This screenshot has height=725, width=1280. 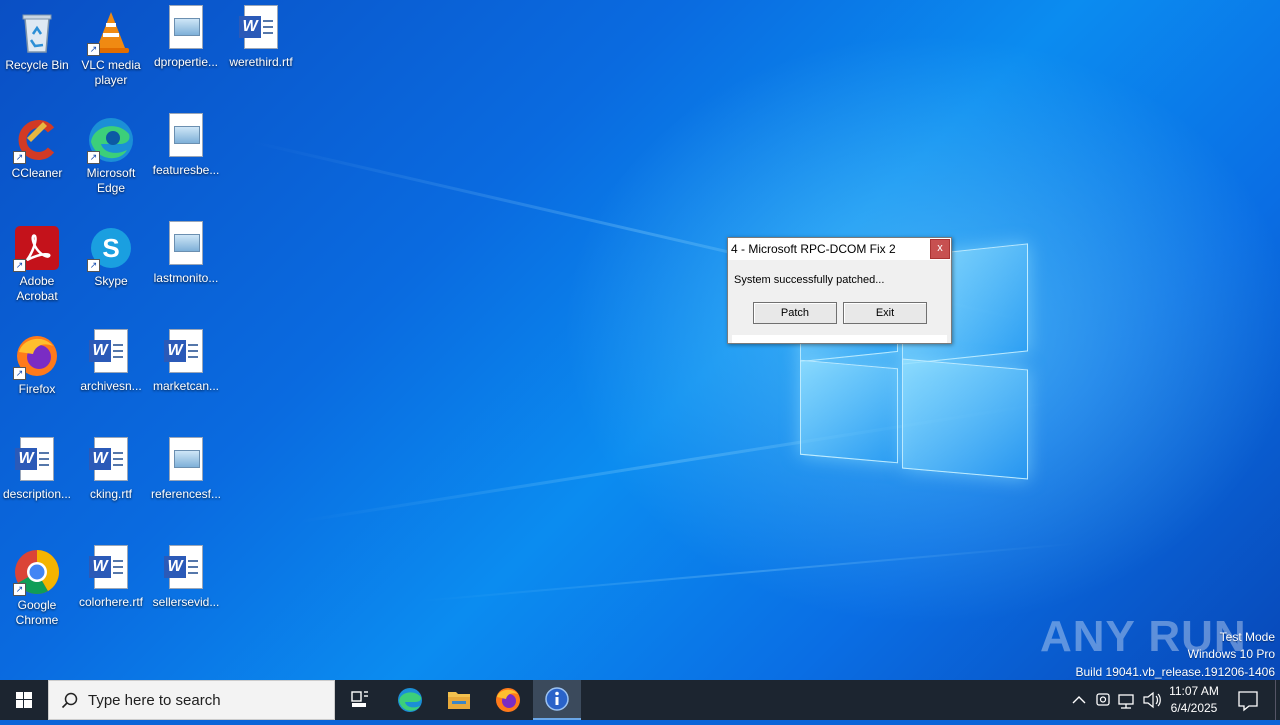 I want to click on network-button, so click(x=1127, y=700).